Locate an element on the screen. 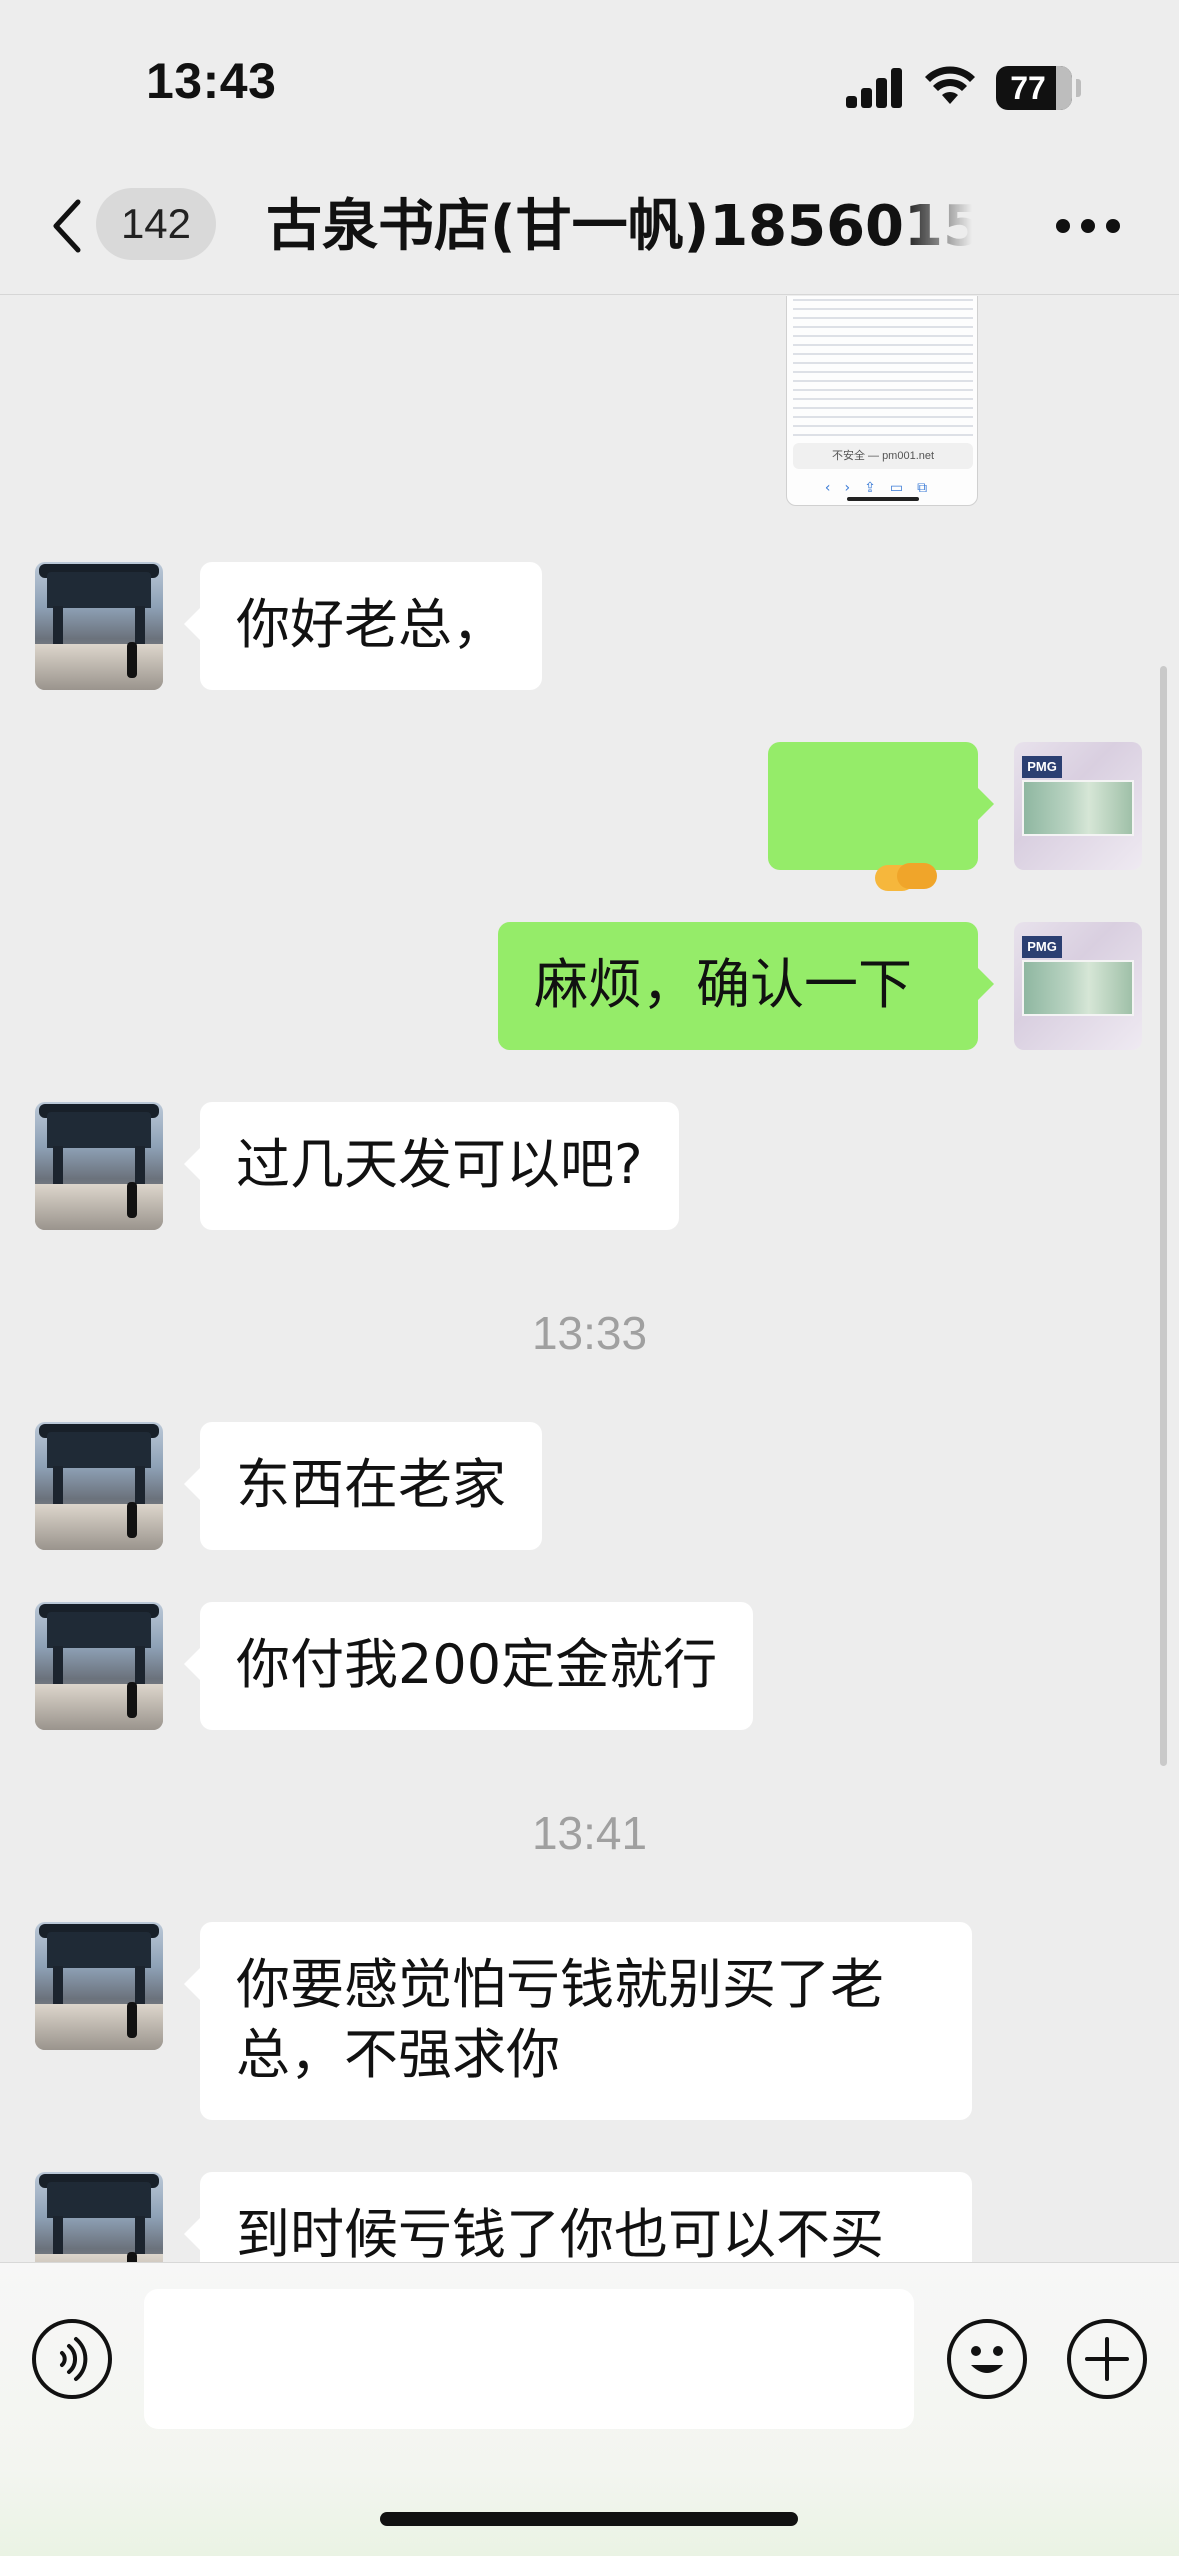 This screenshot has width=1179, height=2556. unread-count-badge: 142 is located at coordinates (156, 224).